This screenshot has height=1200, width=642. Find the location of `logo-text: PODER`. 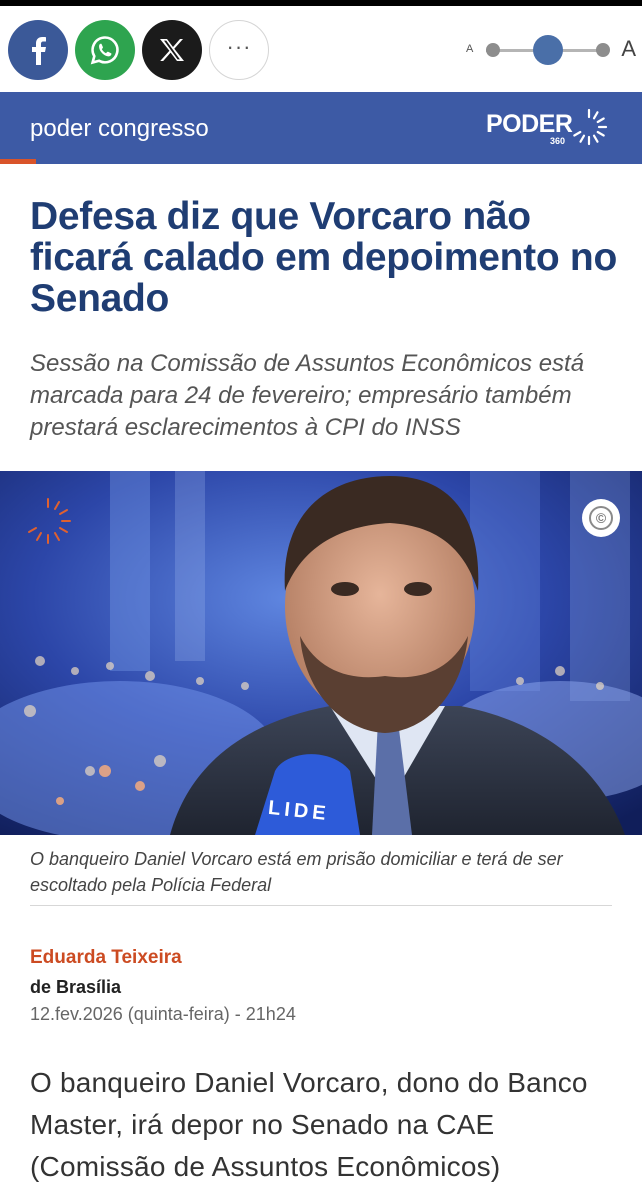

logo-text: PODER is located at coordinates (529, 124).